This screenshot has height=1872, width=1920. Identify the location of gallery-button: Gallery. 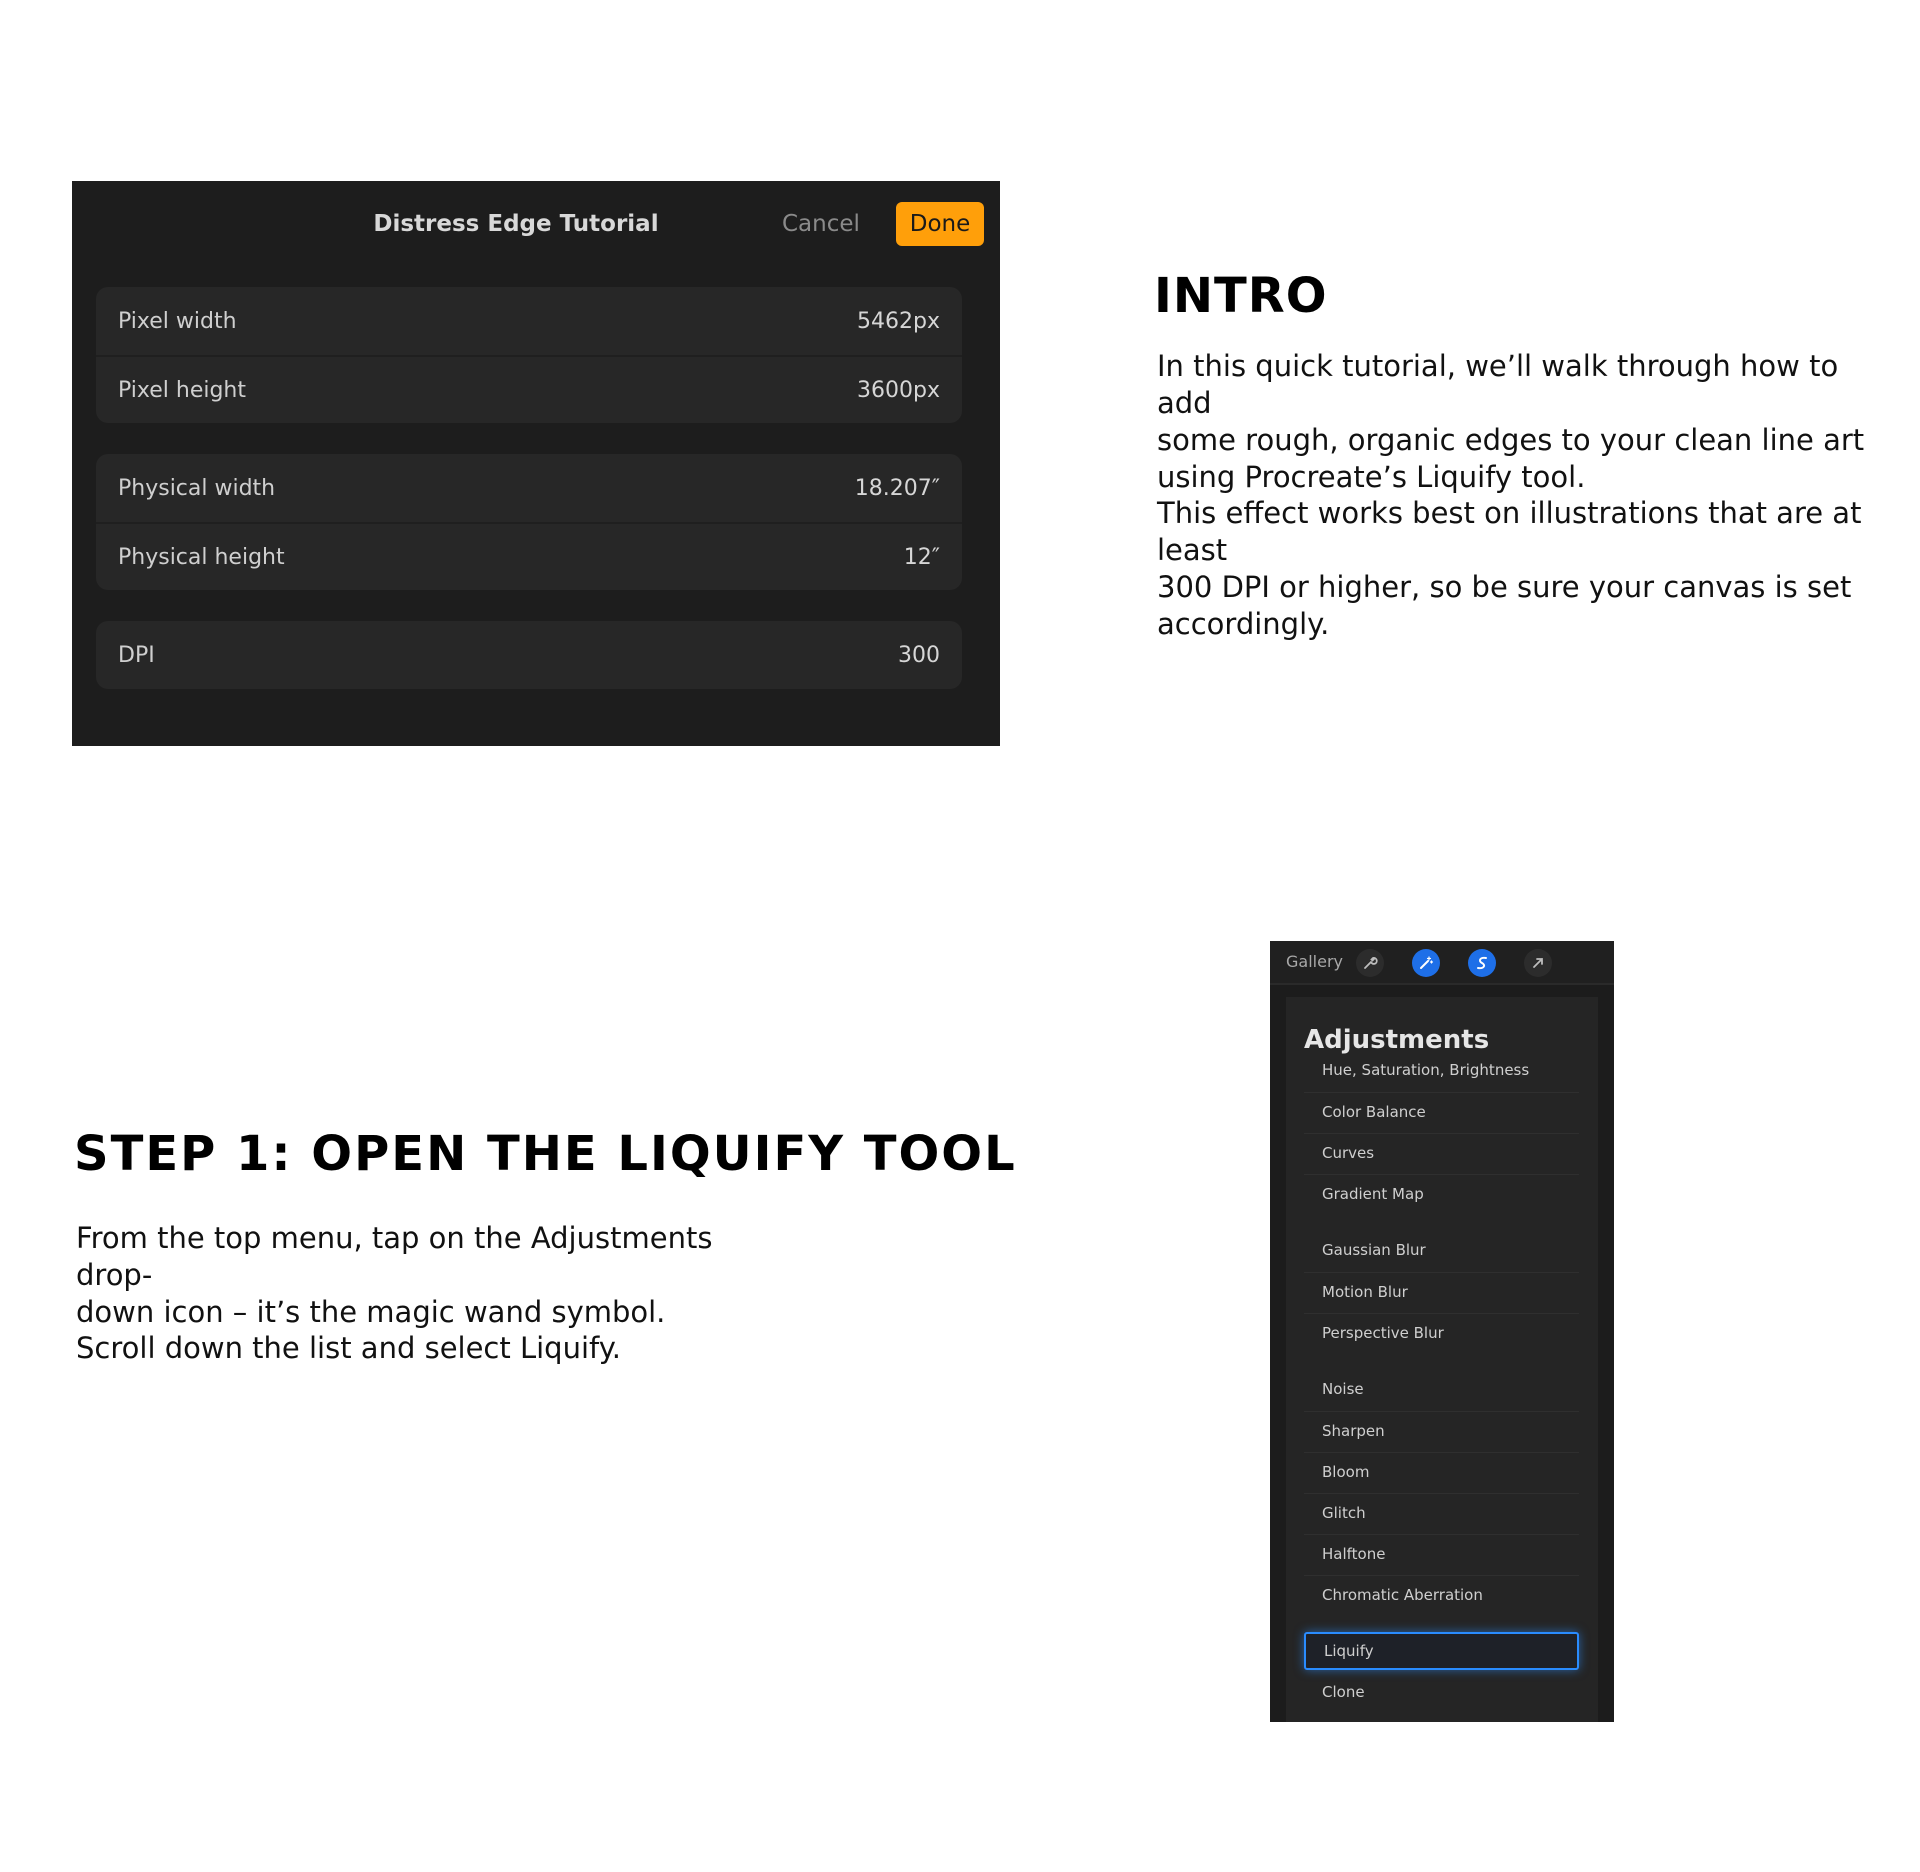
(1314, 961).